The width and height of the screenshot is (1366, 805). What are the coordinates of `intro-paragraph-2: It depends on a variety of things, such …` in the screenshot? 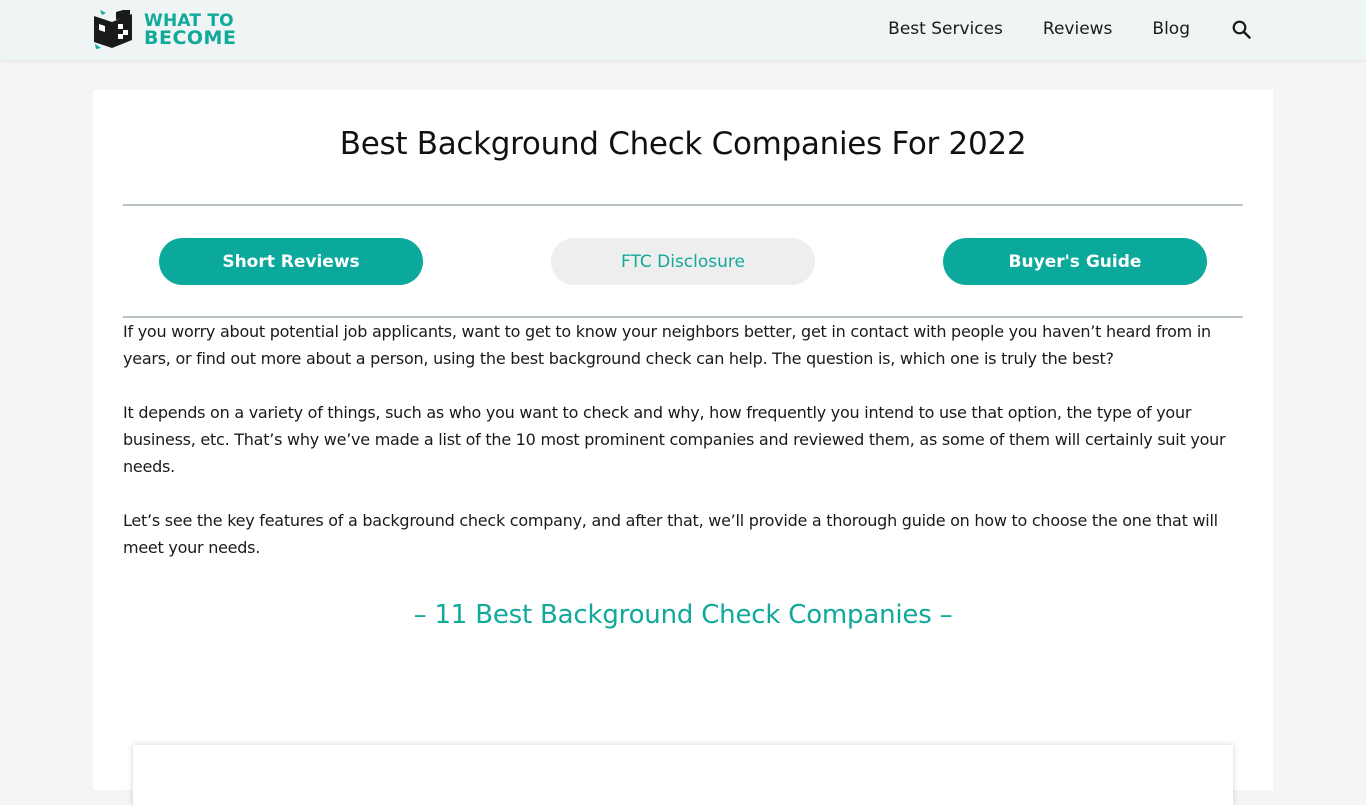 It's located at (674, 439).